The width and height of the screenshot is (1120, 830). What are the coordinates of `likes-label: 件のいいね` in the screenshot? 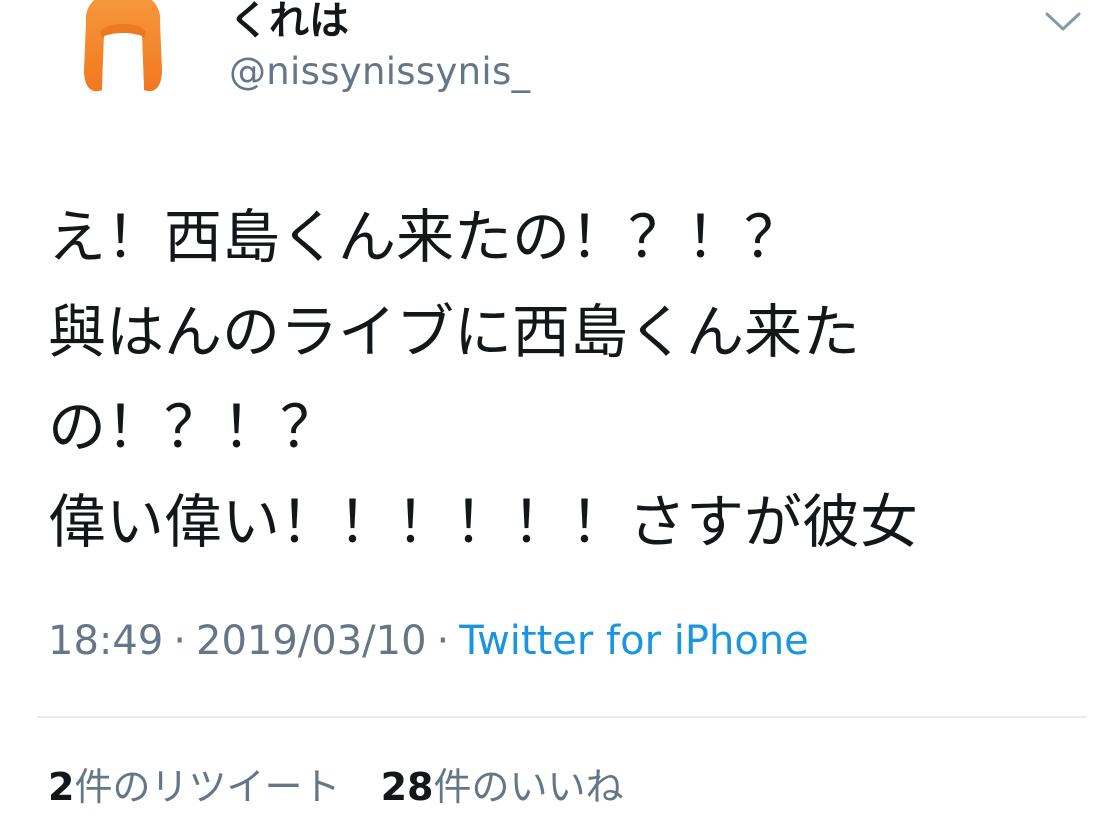 It's located at (528, 787).